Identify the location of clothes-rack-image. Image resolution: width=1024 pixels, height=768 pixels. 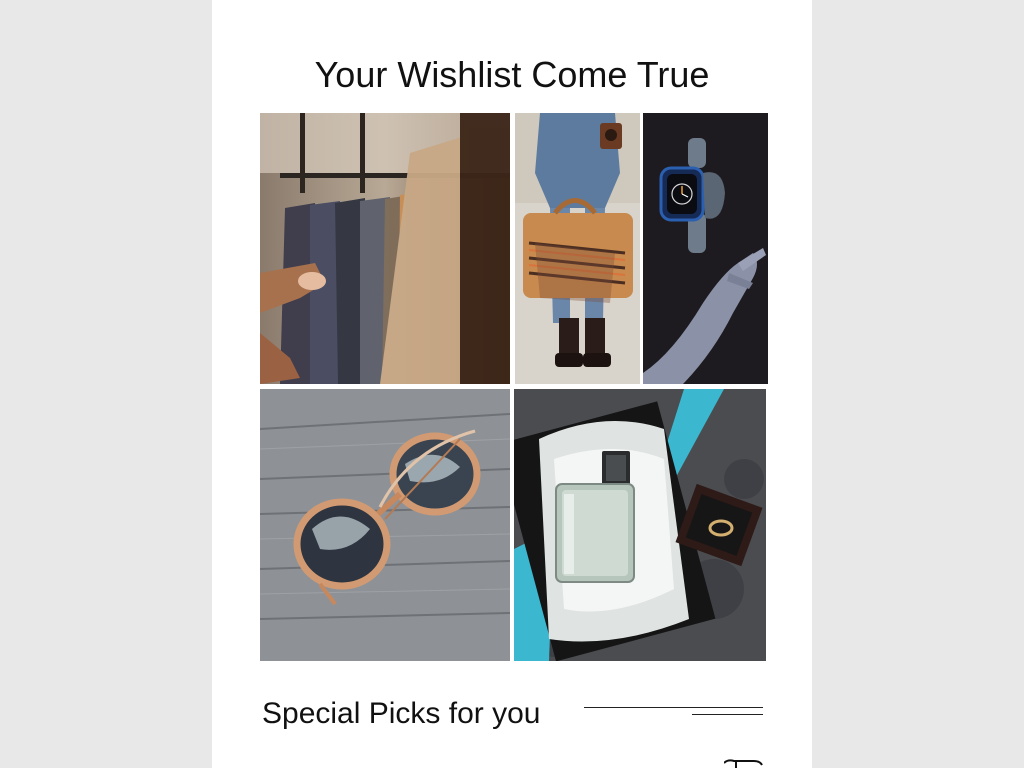
(385, 248).